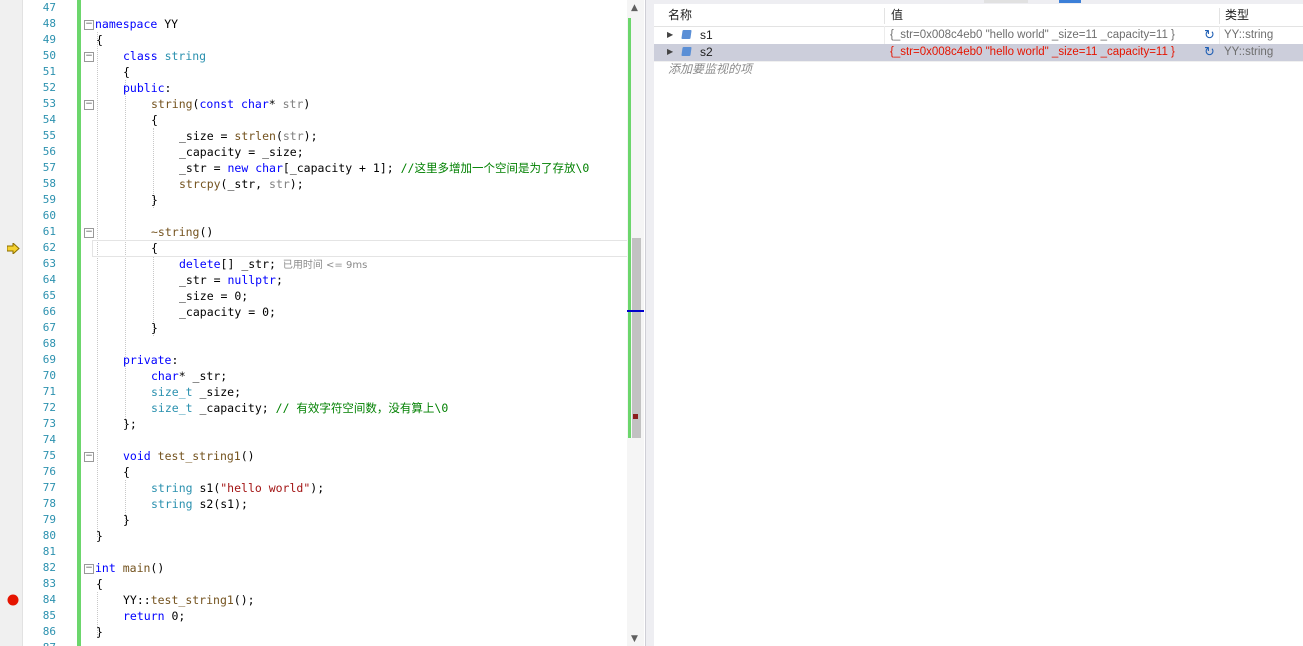 The width and height of the screenshot is (1303, 646). I want to click on line-number: 71, so click(49, 391).